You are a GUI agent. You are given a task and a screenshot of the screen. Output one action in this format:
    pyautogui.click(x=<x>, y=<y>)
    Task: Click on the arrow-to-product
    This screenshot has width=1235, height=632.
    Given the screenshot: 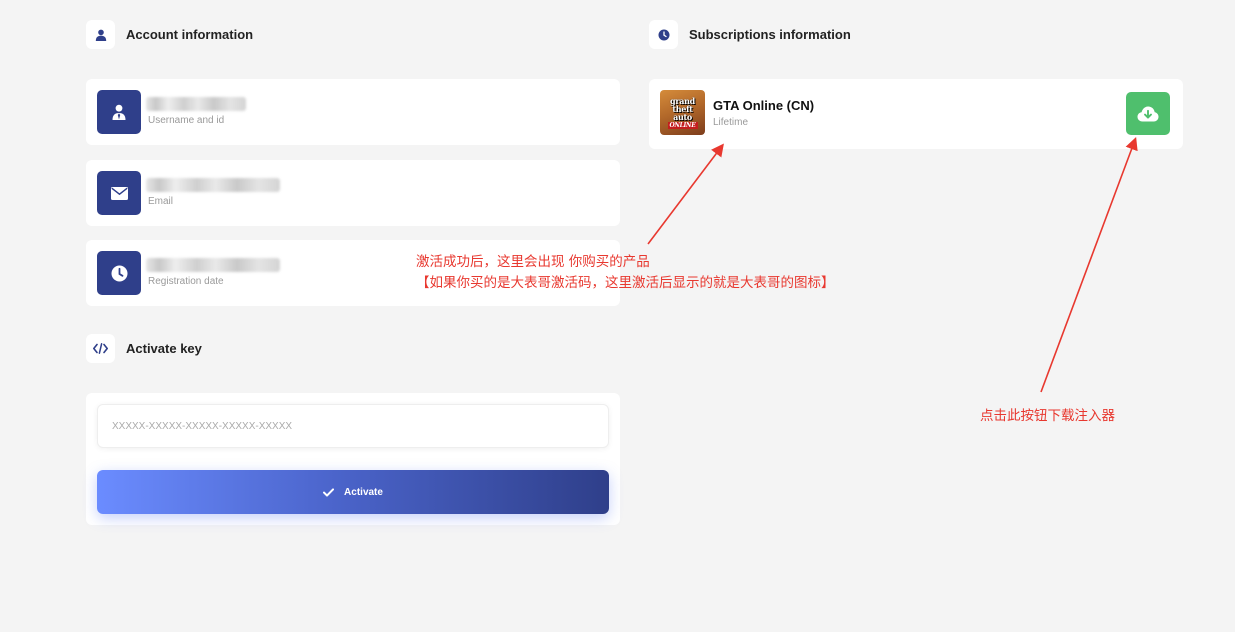 What is the action you would take?
    pyautogui.click(x=685, y=194)
    